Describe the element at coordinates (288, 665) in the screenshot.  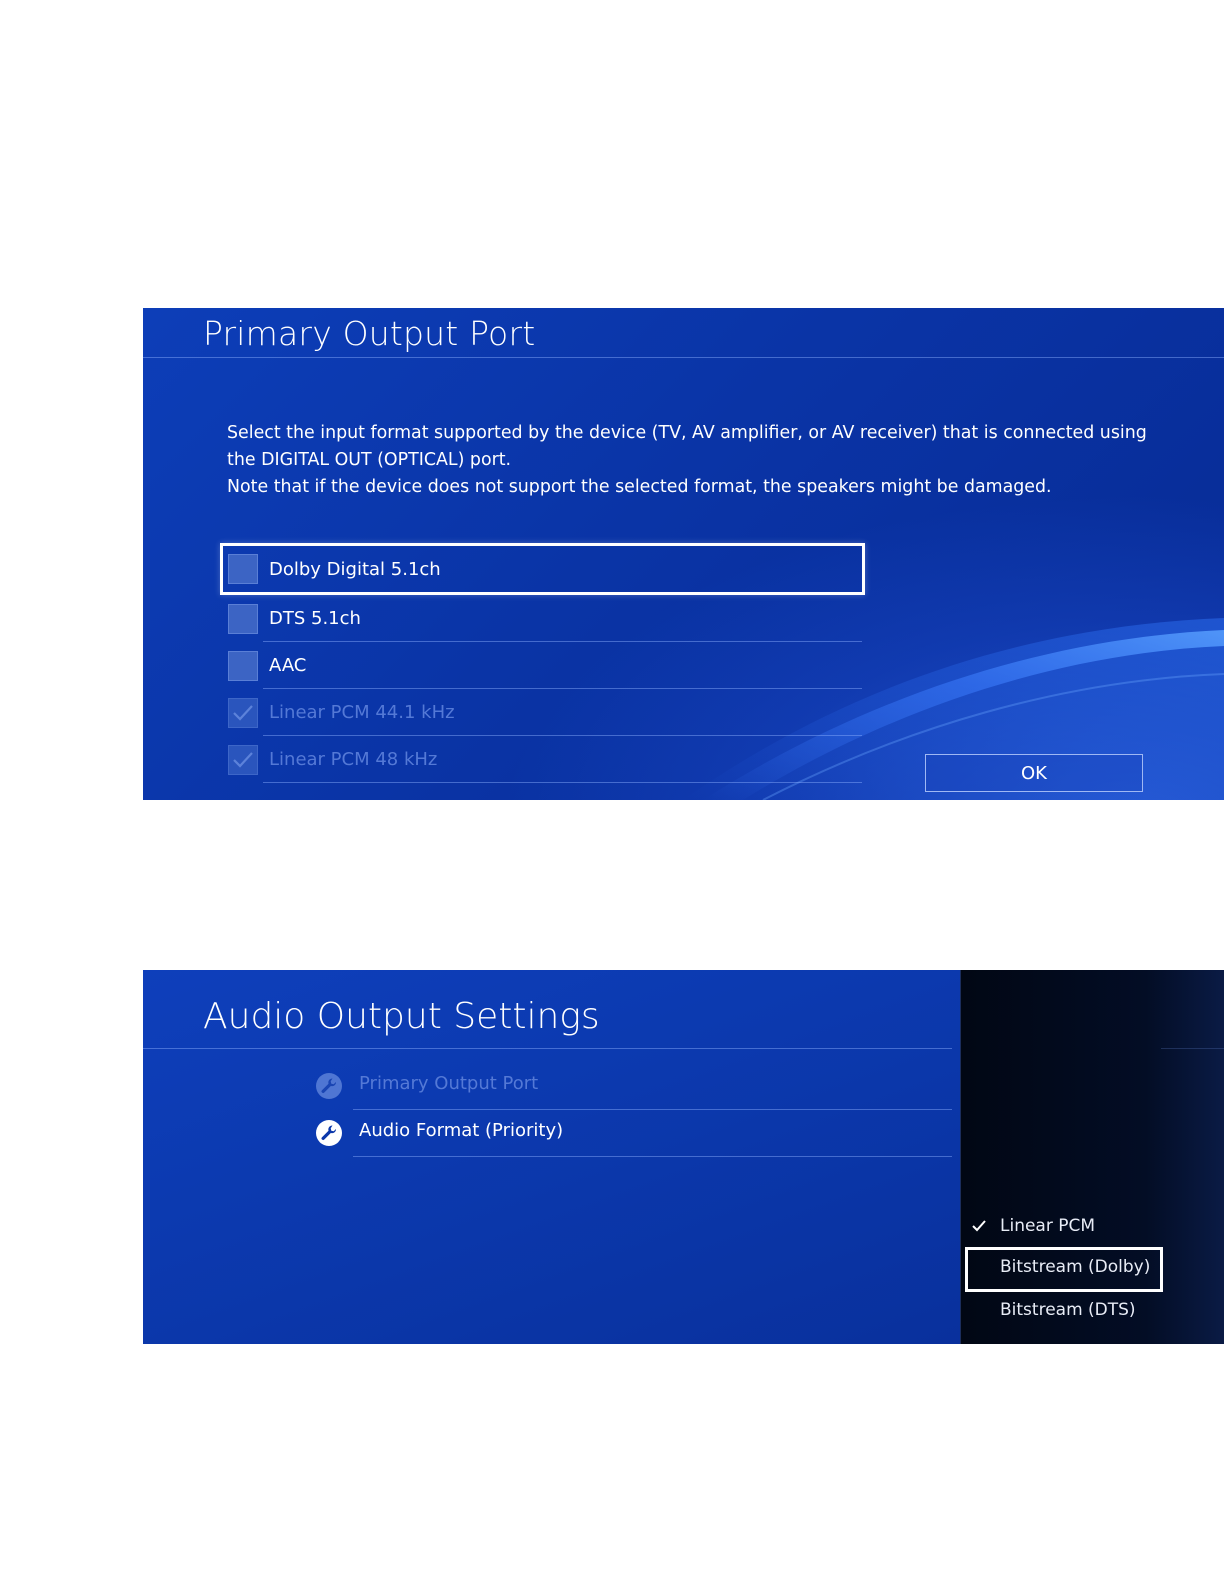
I see `option-label: AAC` at that location.